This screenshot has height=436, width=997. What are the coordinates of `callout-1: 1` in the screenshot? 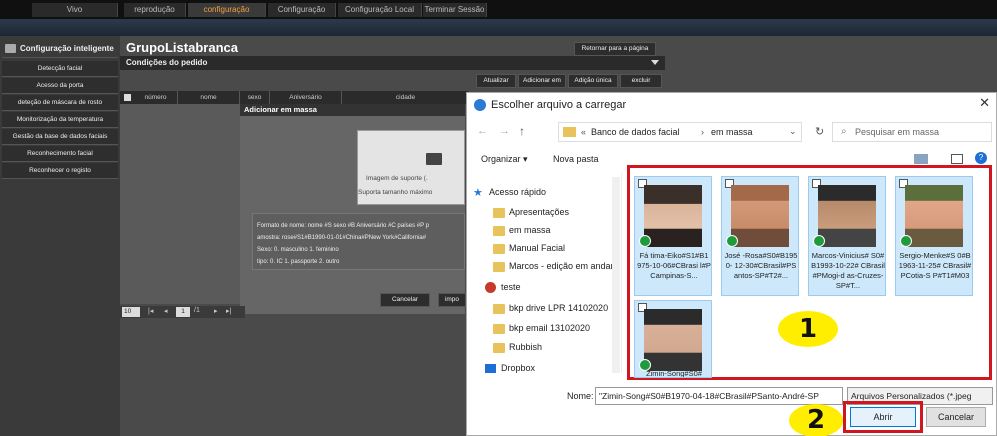 It's located at (808, 329).